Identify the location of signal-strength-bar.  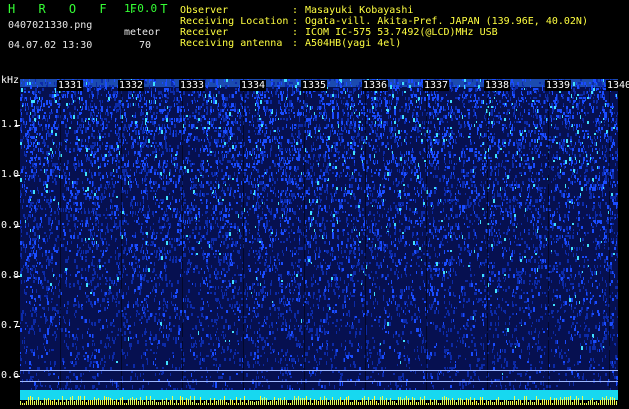
(319, 395).